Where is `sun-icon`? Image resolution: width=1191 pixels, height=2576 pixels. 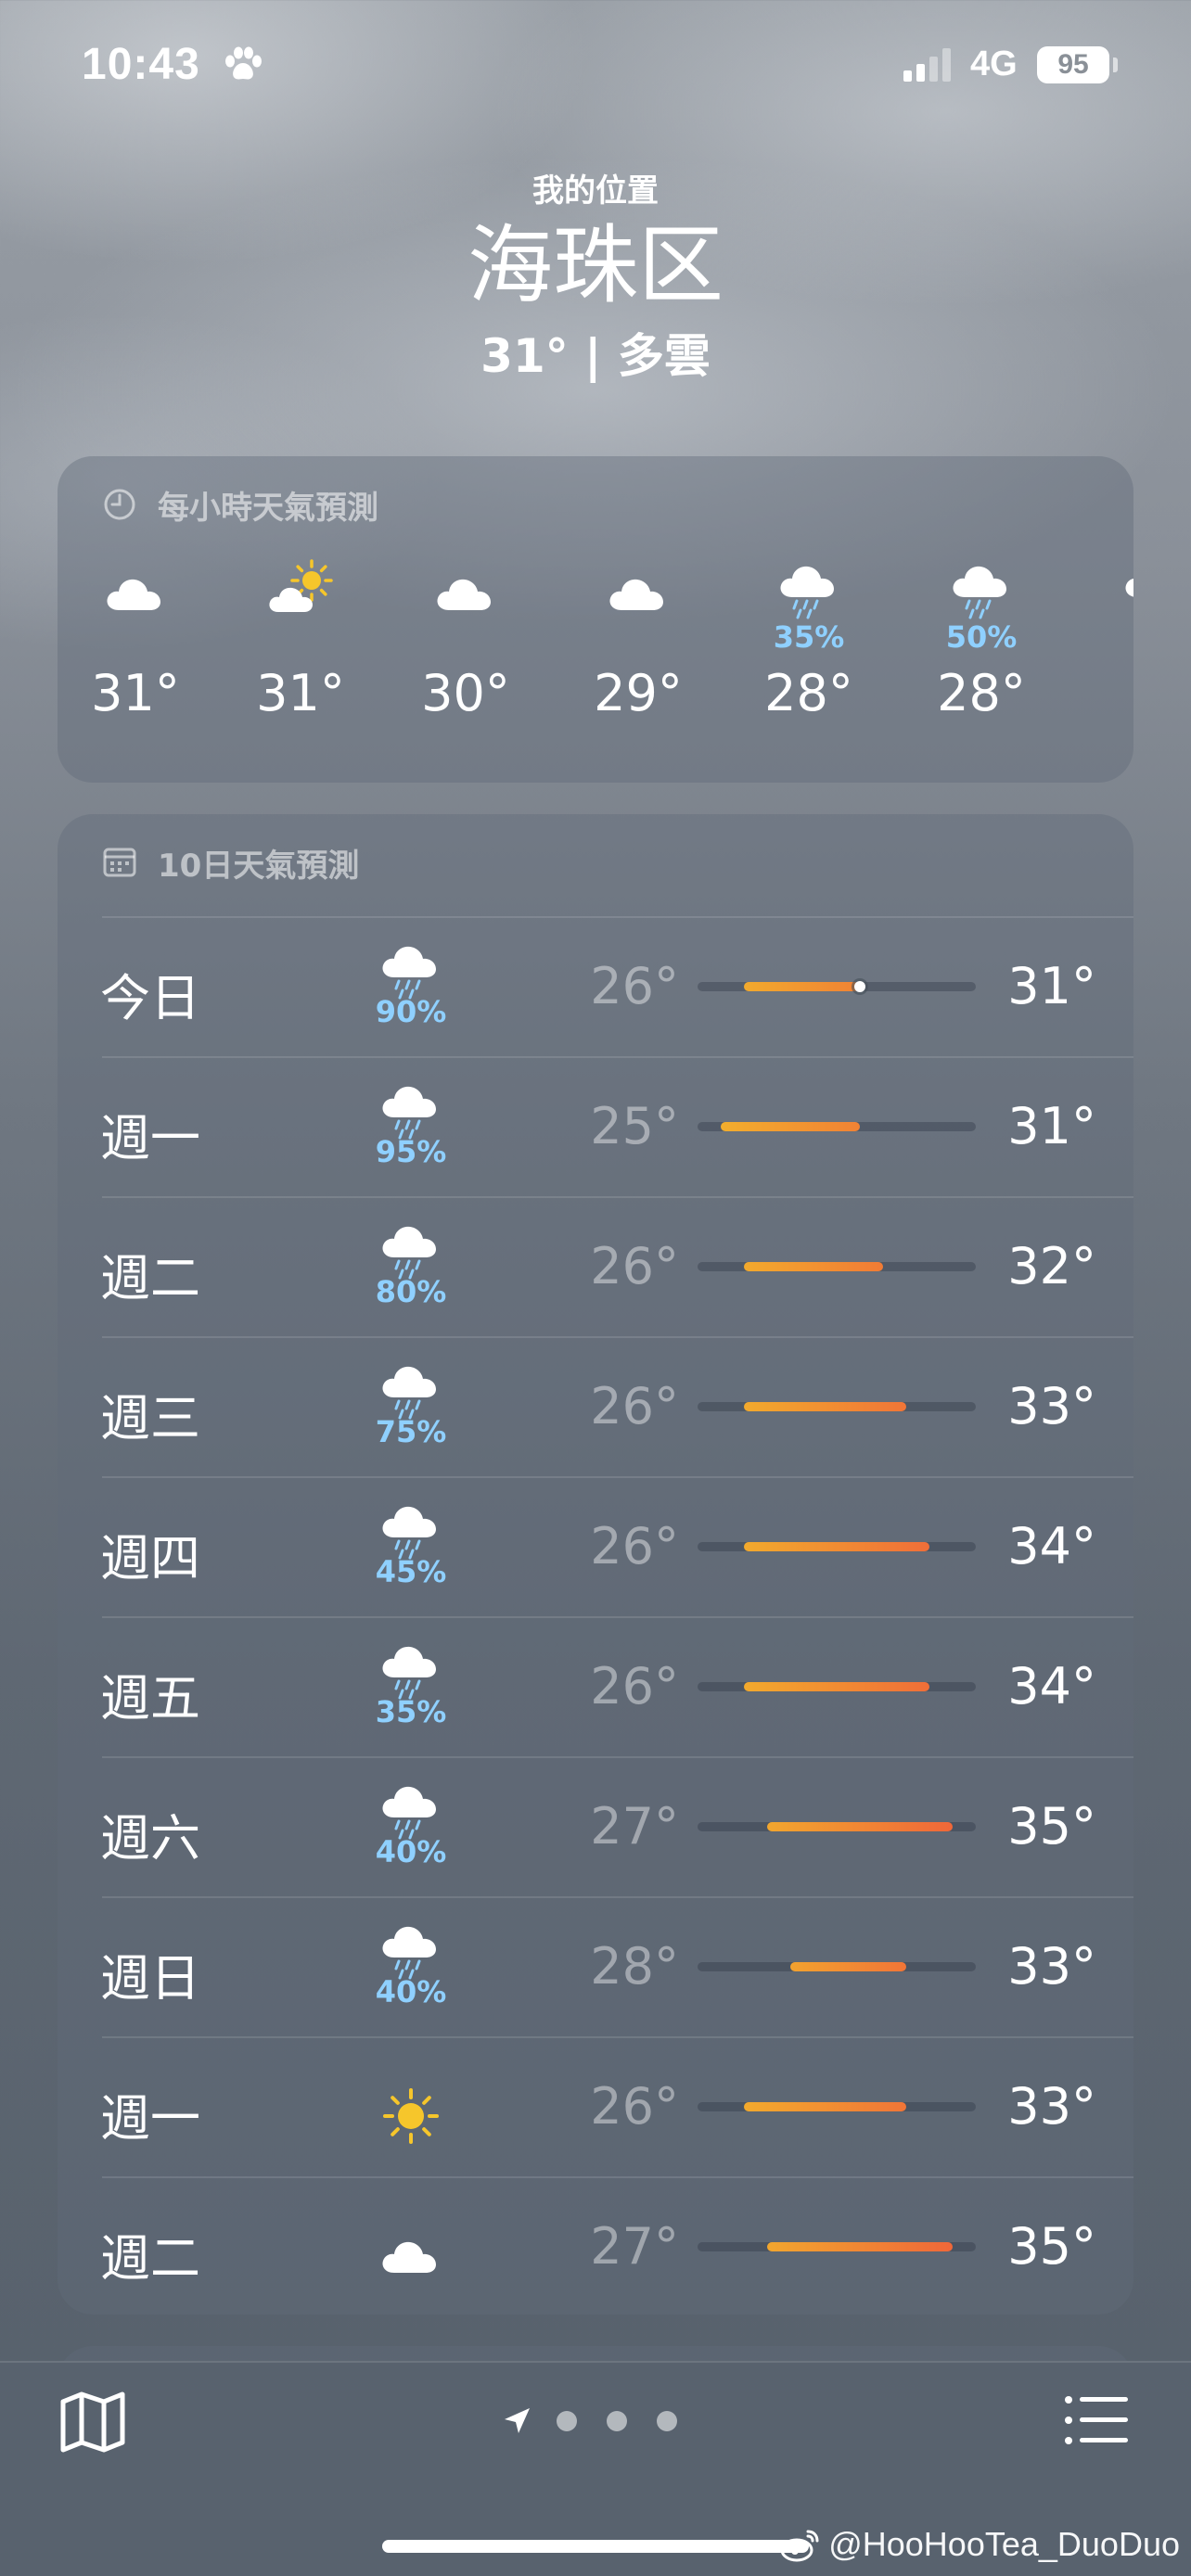 sun-icon is located at coordinates (411, 2116).